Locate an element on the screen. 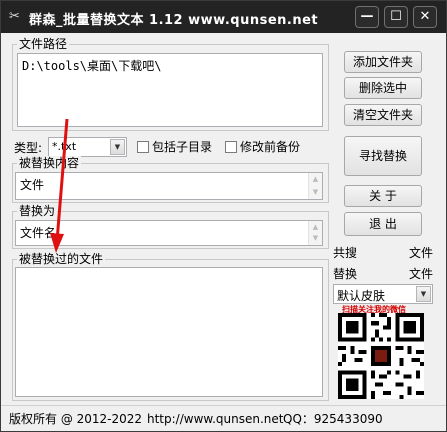 The height and width of the screenshot is (432, 447). path-list: D:\tools\桌面\下载吧\ is located at coordinates (170, 90).